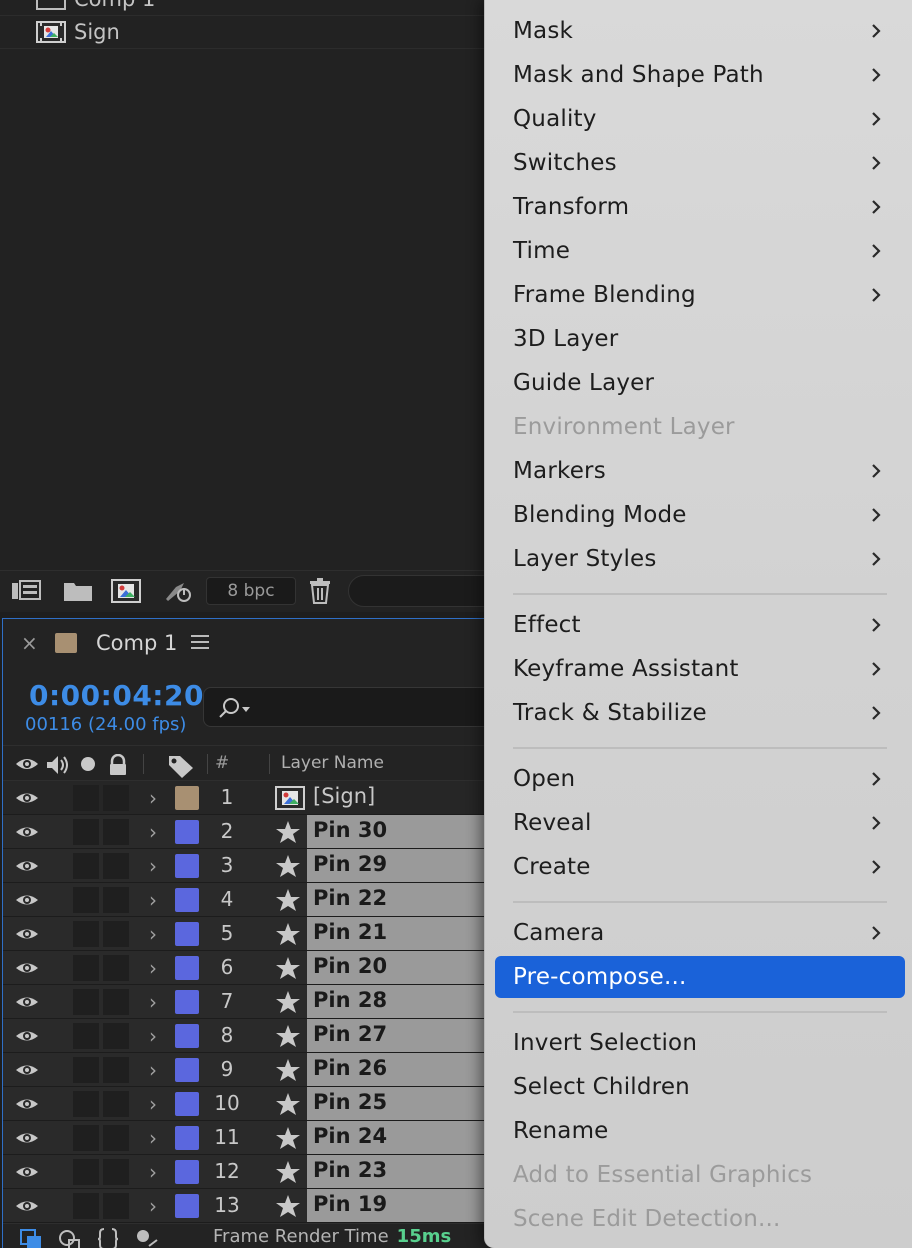 Image resolution: width=912 pixels, height=1248 pixels. What do you see at coordinates (350, 1170) in the screenshot?
I see `layer-name: Pin 23` at bounding box center [350, 1170].